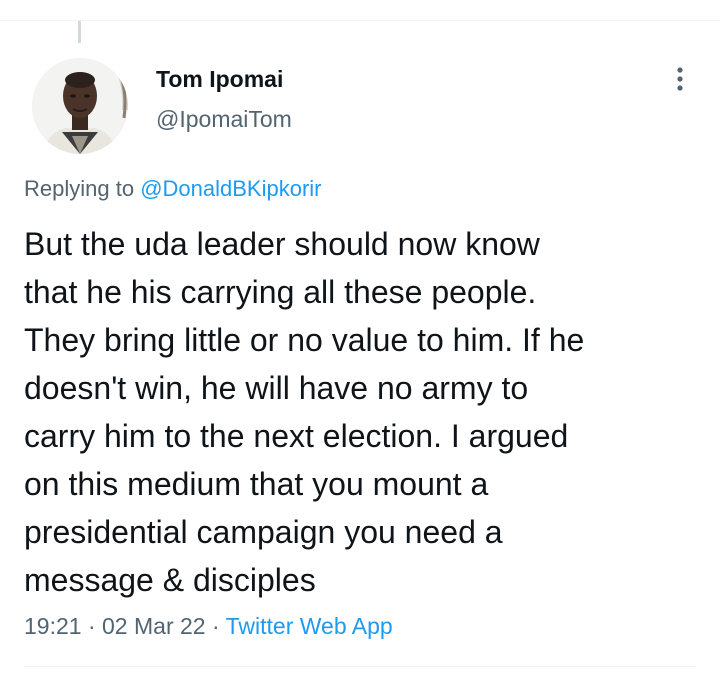 The image size is (720, 674). I want to click on replying-to: Replying to @DonaldBKipkorir, so click(173, 189).